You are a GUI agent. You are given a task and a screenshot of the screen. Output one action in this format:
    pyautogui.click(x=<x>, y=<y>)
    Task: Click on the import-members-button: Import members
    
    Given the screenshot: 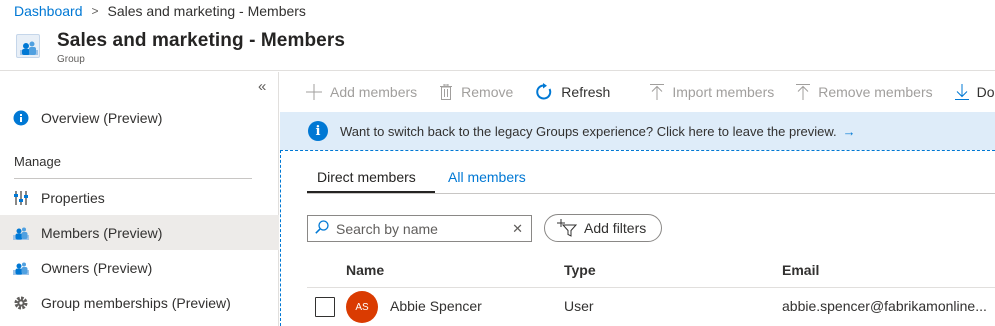 What is the action you would take?
    pyautogui.click(x=712, y=91)
    